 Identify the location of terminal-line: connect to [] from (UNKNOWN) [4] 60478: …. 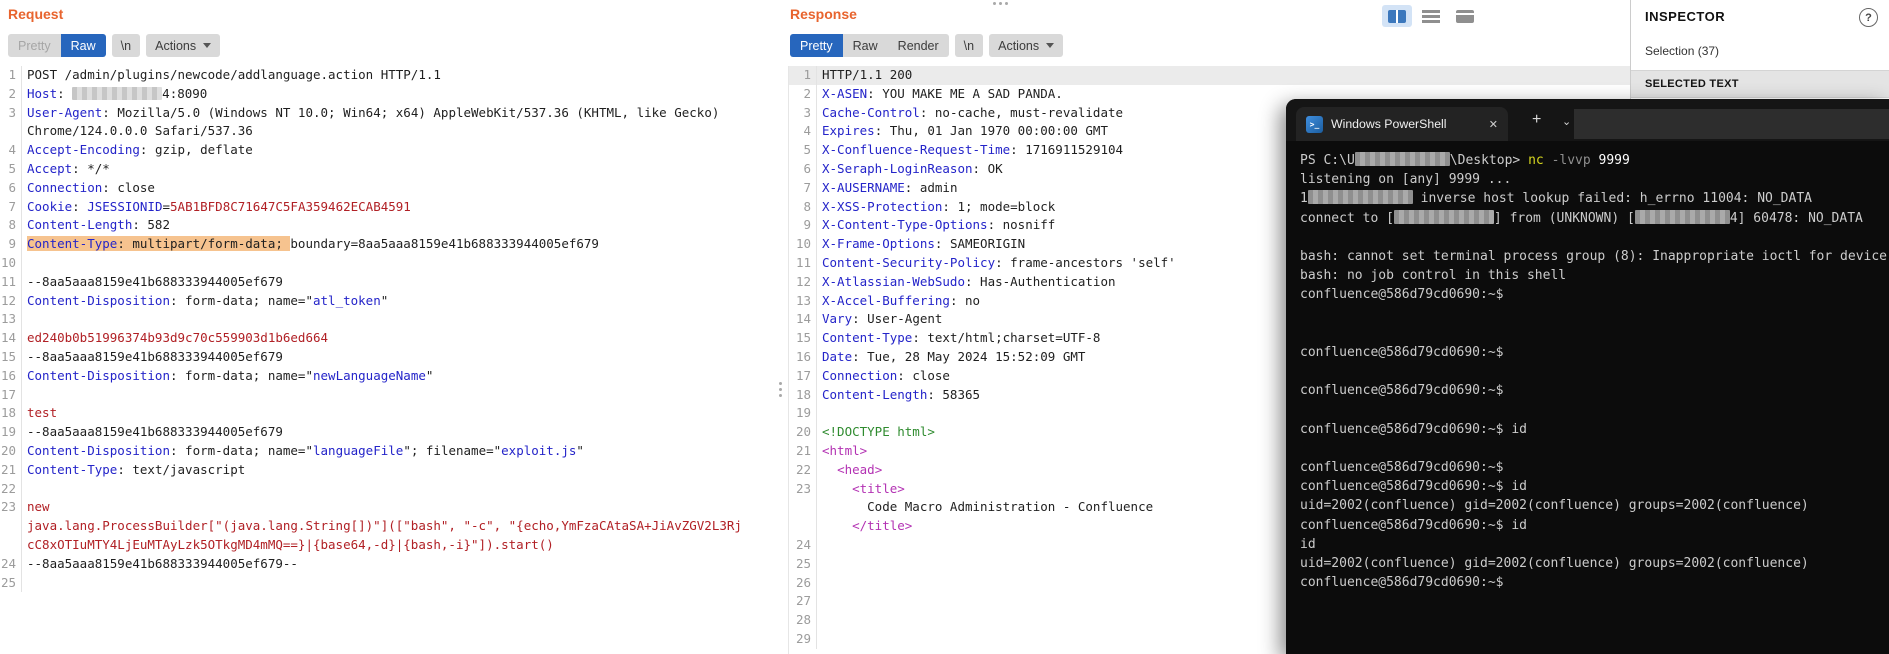
(1581, 217).